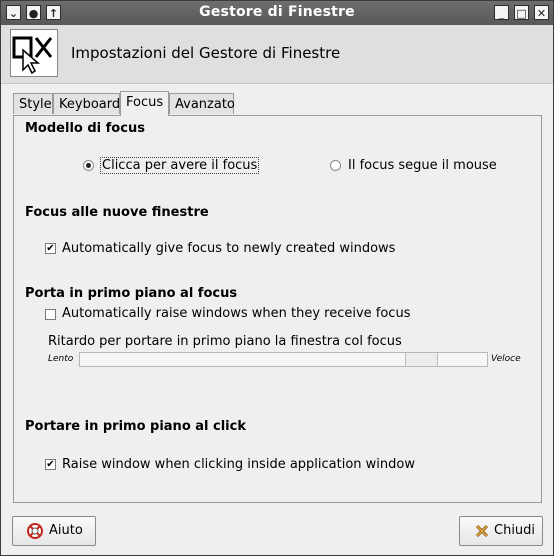 The image size is (554, 556). Describe the element at coordinates (202, 103) in the screenshot. I see `tab-advanced: Avanzato` at that location.